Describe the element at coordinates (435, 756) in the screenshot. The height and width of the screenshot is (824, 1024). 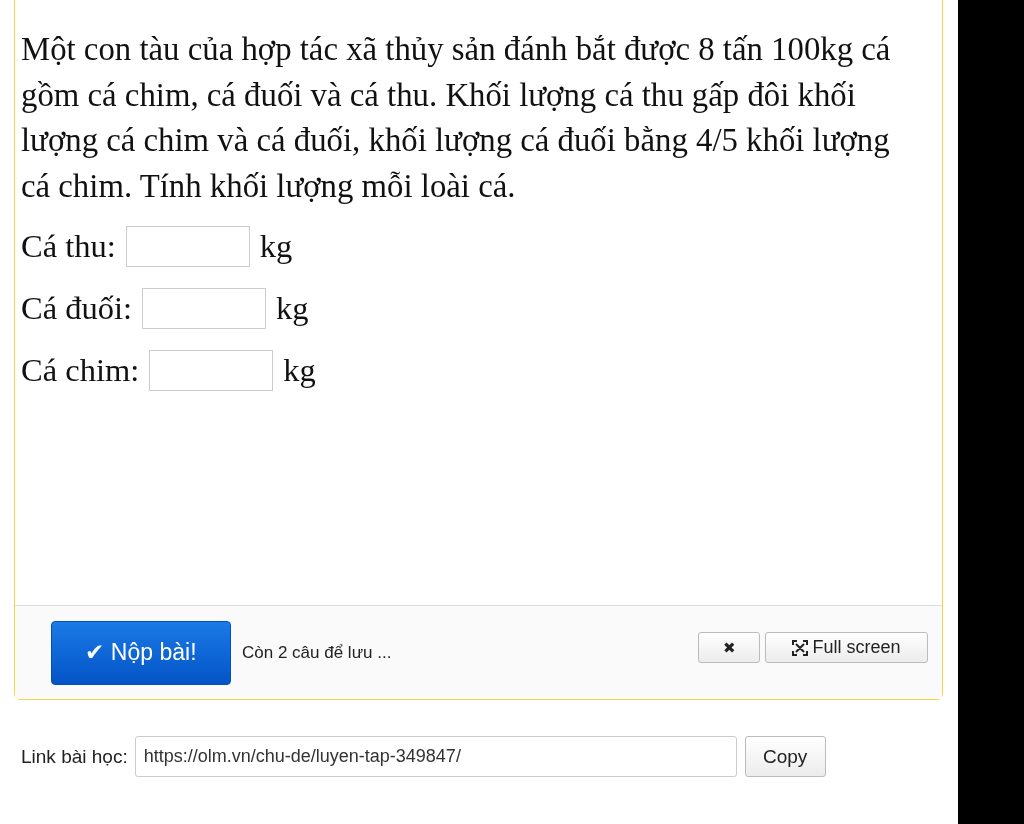
I see `link-field: https://olm.vn/chu-de/luyen-tap-349847/` at that location.